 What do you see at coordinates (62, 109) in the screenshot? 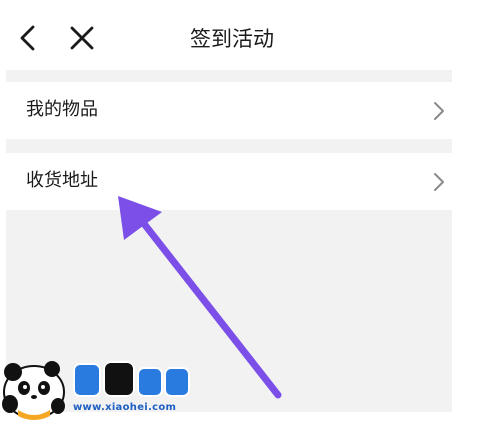
I see `list-item-label: 我的物品` at bounding box center [62, 109].